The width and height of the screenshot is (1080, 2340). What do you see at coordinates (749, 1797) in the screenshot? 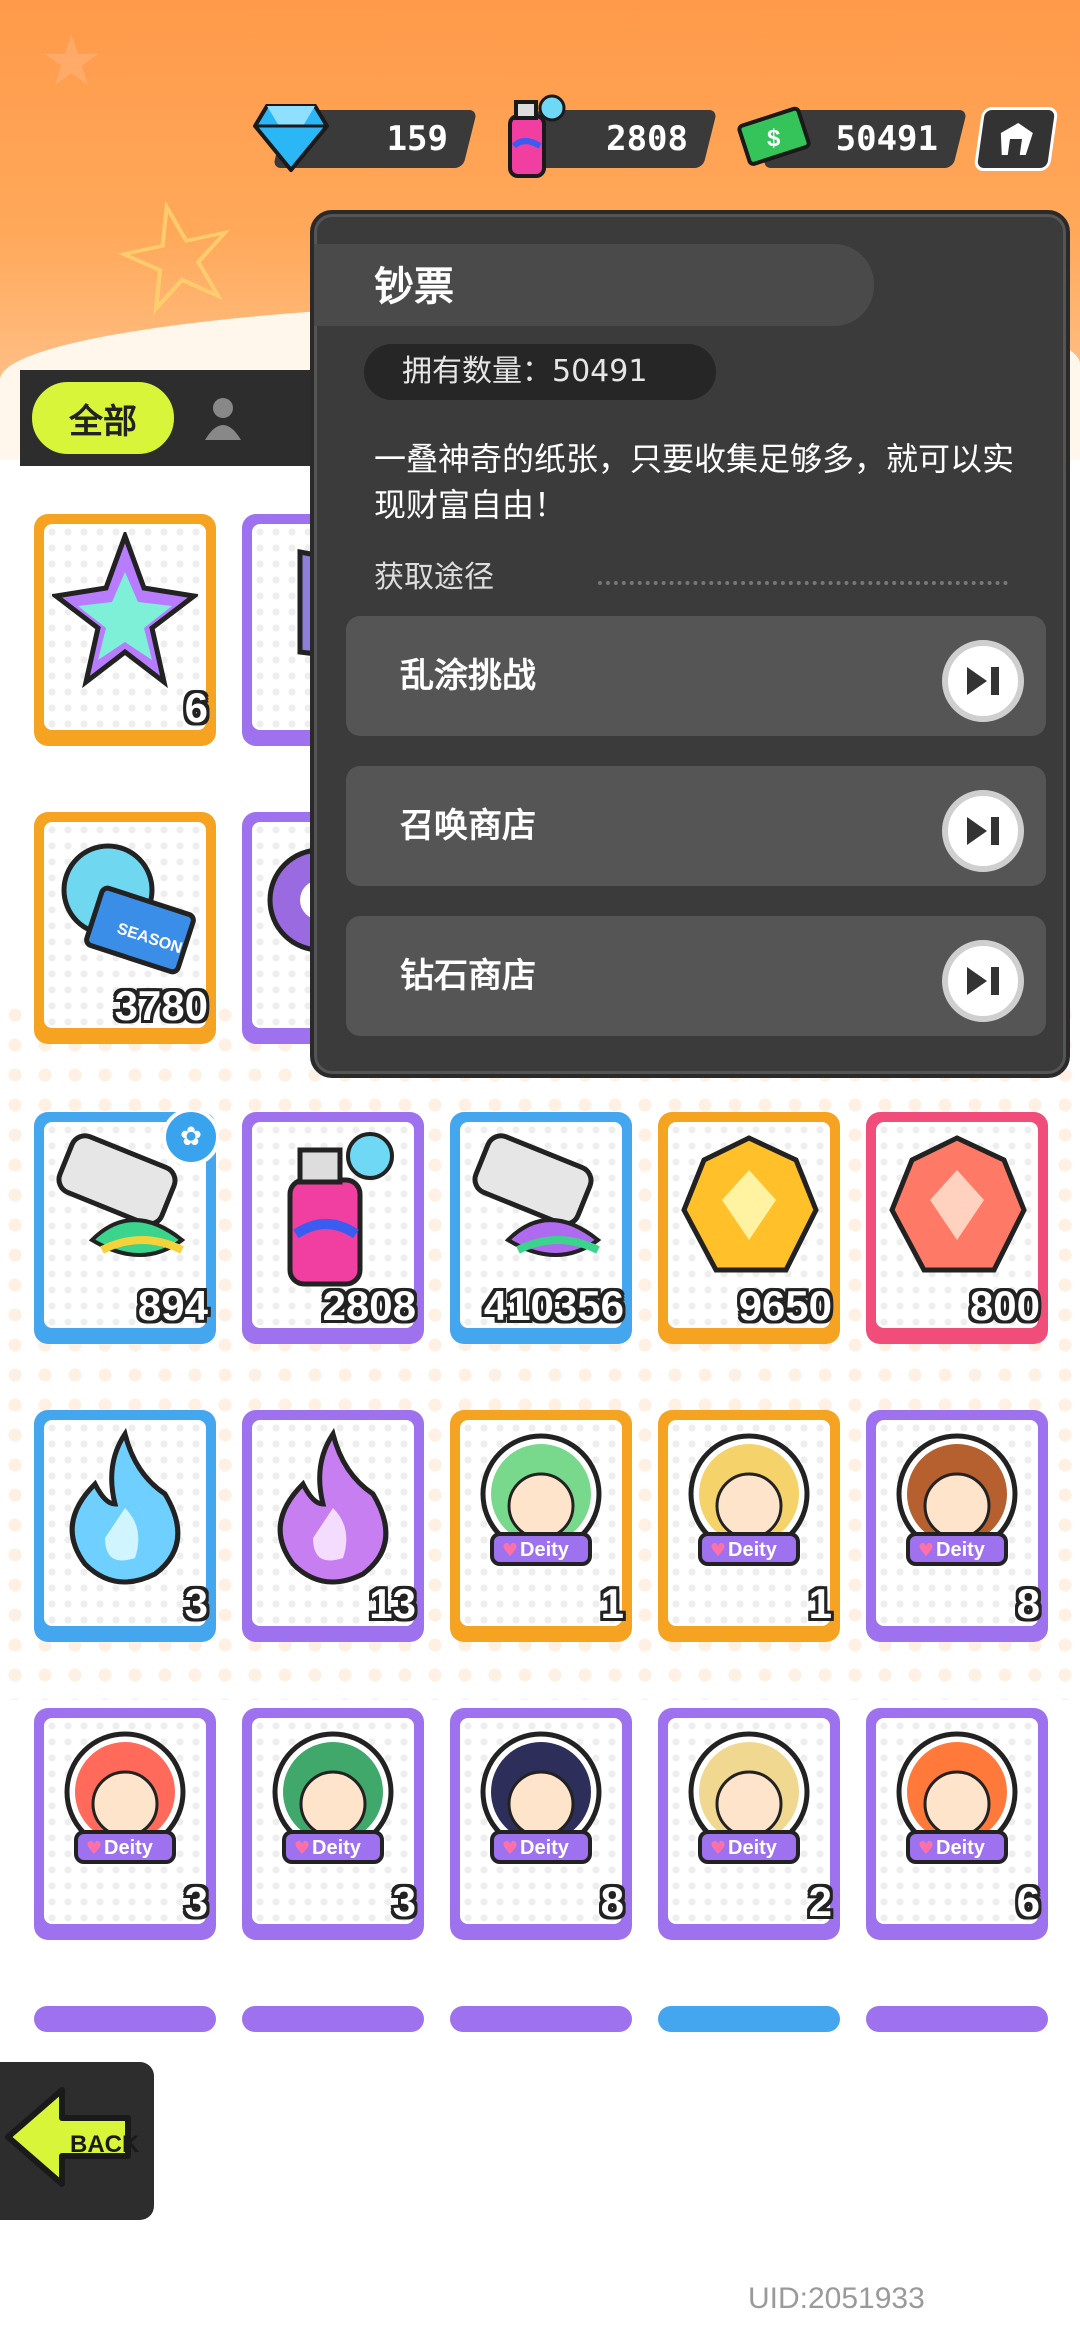
I see `deity-gold-icon: Deity♥` at bounding box center [749, 1797].